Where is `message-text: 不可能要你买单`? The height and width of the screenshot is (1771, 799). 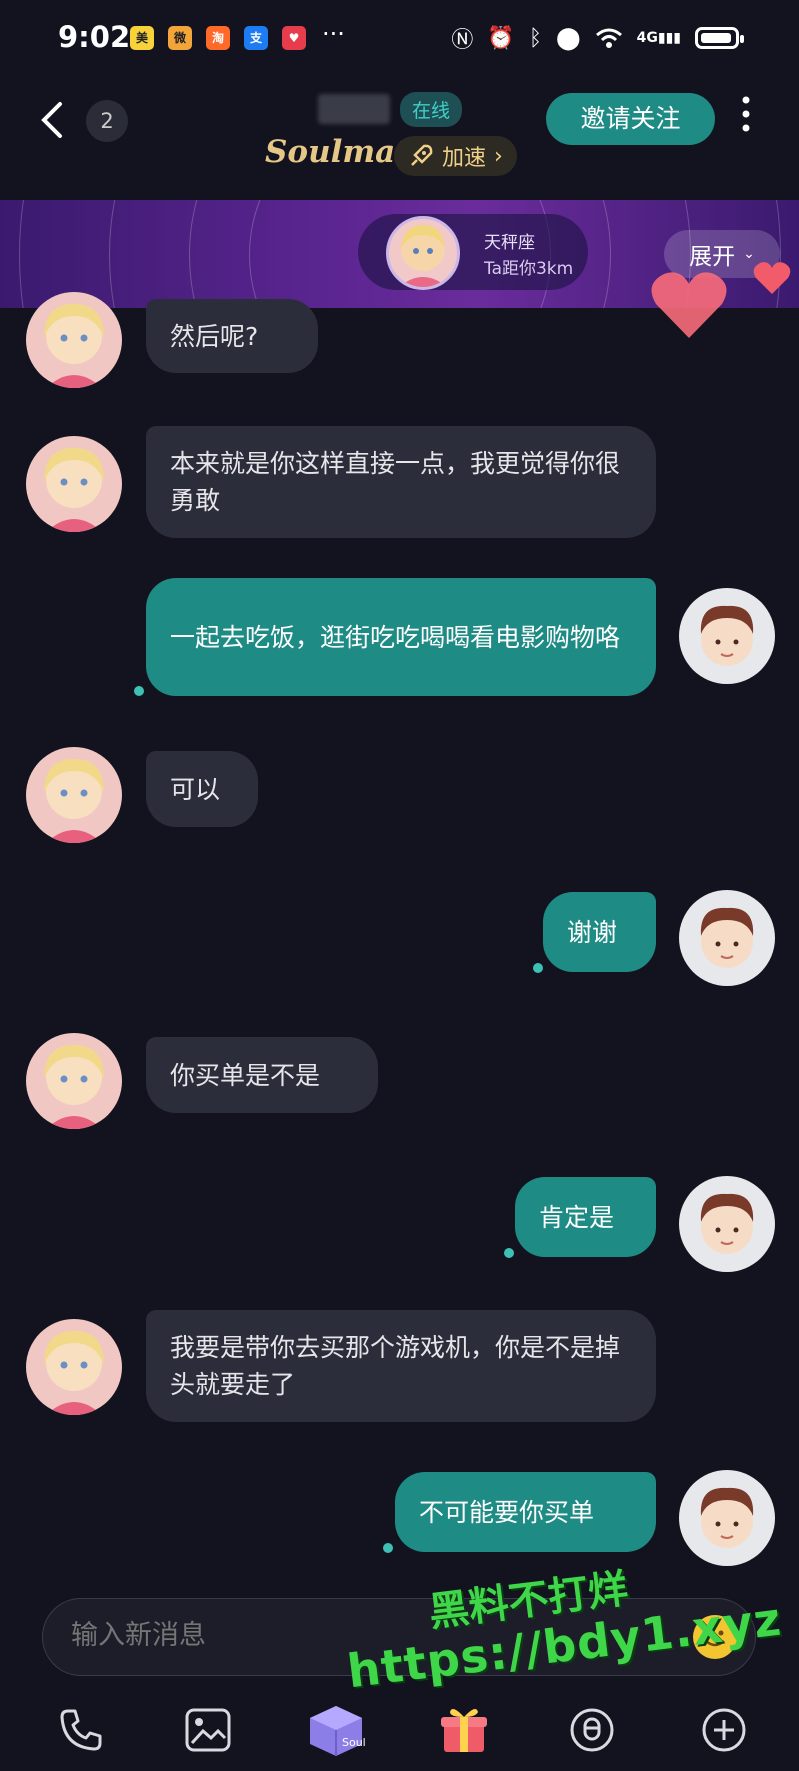 message-text: 不可能要你买单 is located at coordinates (507, 1512).